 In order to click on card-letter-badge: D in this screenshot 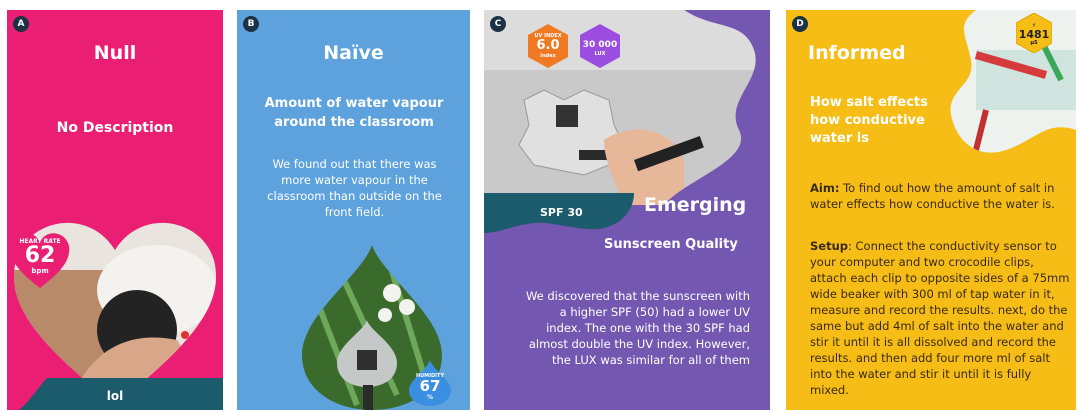, I will do `click(800, 24)`.